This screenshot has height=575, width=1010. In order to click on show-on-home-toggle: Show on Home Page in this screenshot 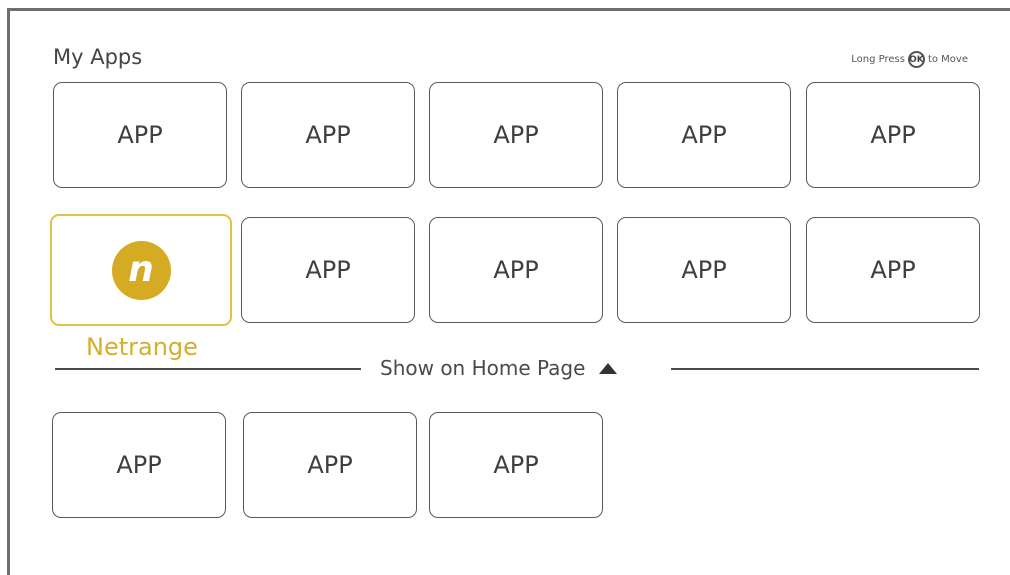, I will do `click(499, 368)`.